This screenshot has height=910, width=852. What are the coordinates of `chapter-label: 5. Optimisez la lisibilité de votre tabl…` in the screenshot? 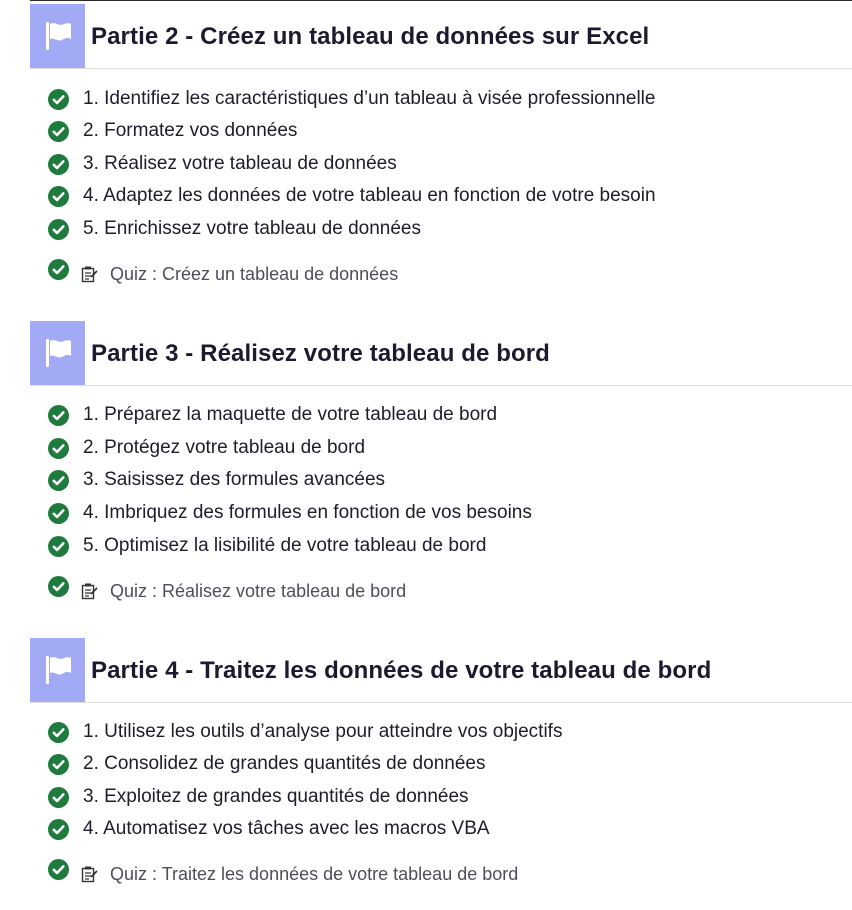 It's located at (285, 545).